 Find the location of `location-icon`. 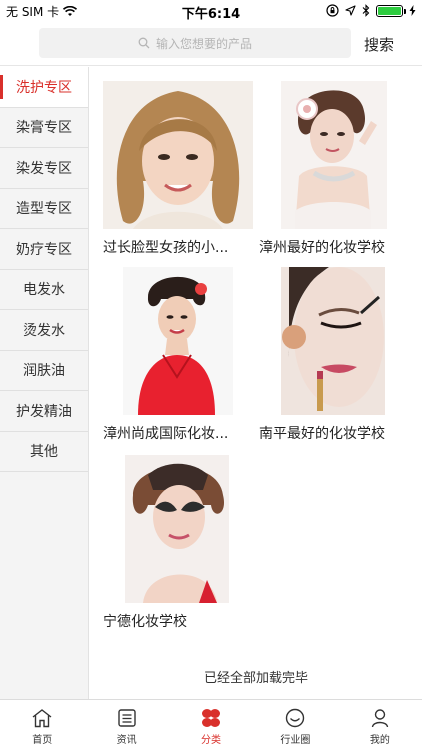

location-icon is located at coordinates (350, 10).